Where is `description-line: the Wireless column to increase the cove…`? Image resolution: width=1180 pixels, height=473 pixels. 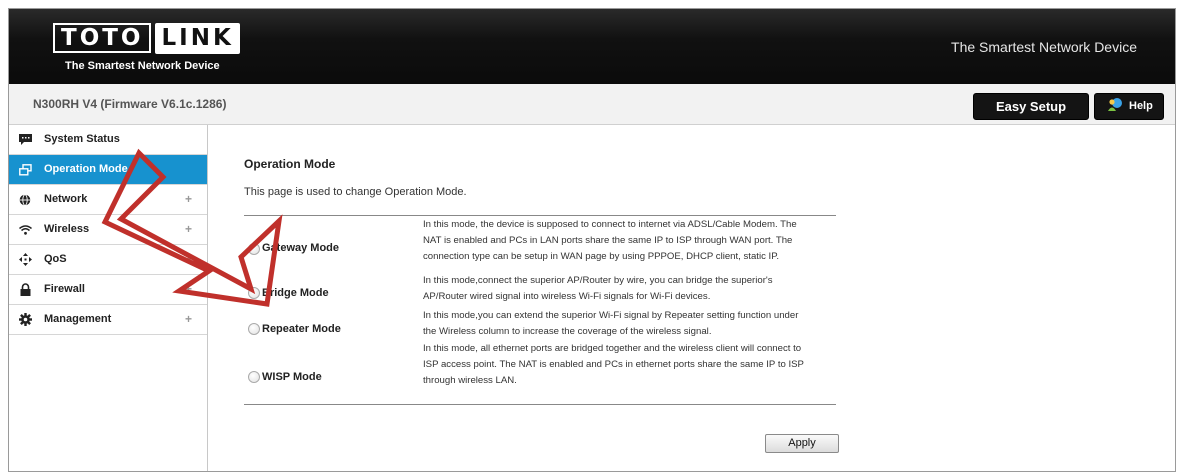 description-line: the Wireless column to increase the cove… is located at coordinates (567, 331).